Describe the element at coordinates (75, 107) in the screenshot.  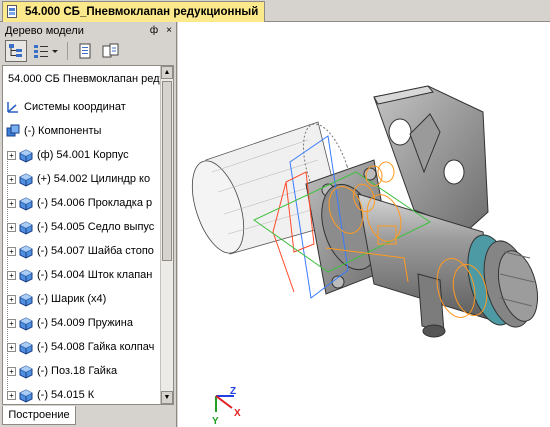
I see `tree-item-label: Системы координат` at that location.